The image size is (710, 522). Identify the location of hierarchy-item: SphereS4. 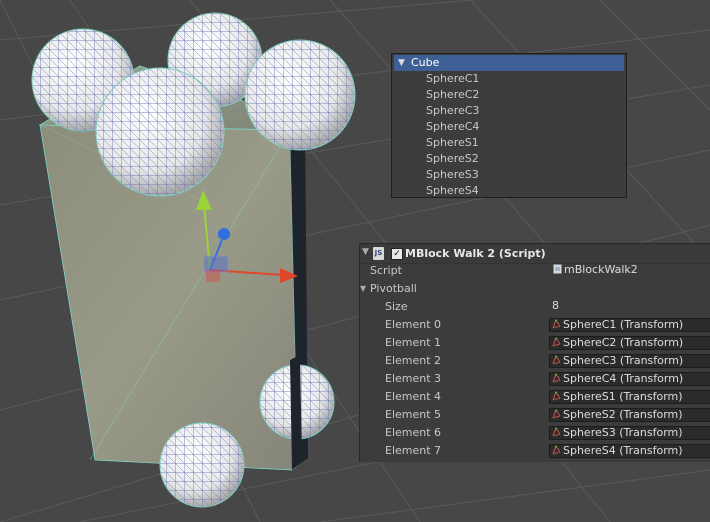
(452, 190).